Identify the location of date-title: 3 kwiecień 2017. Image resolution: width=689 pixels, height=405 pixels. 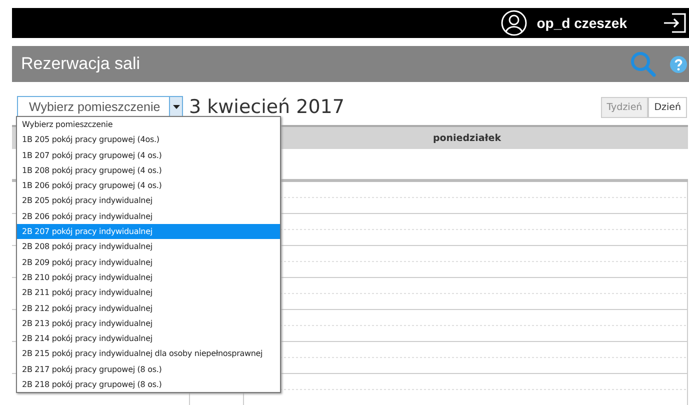
(267, 107).